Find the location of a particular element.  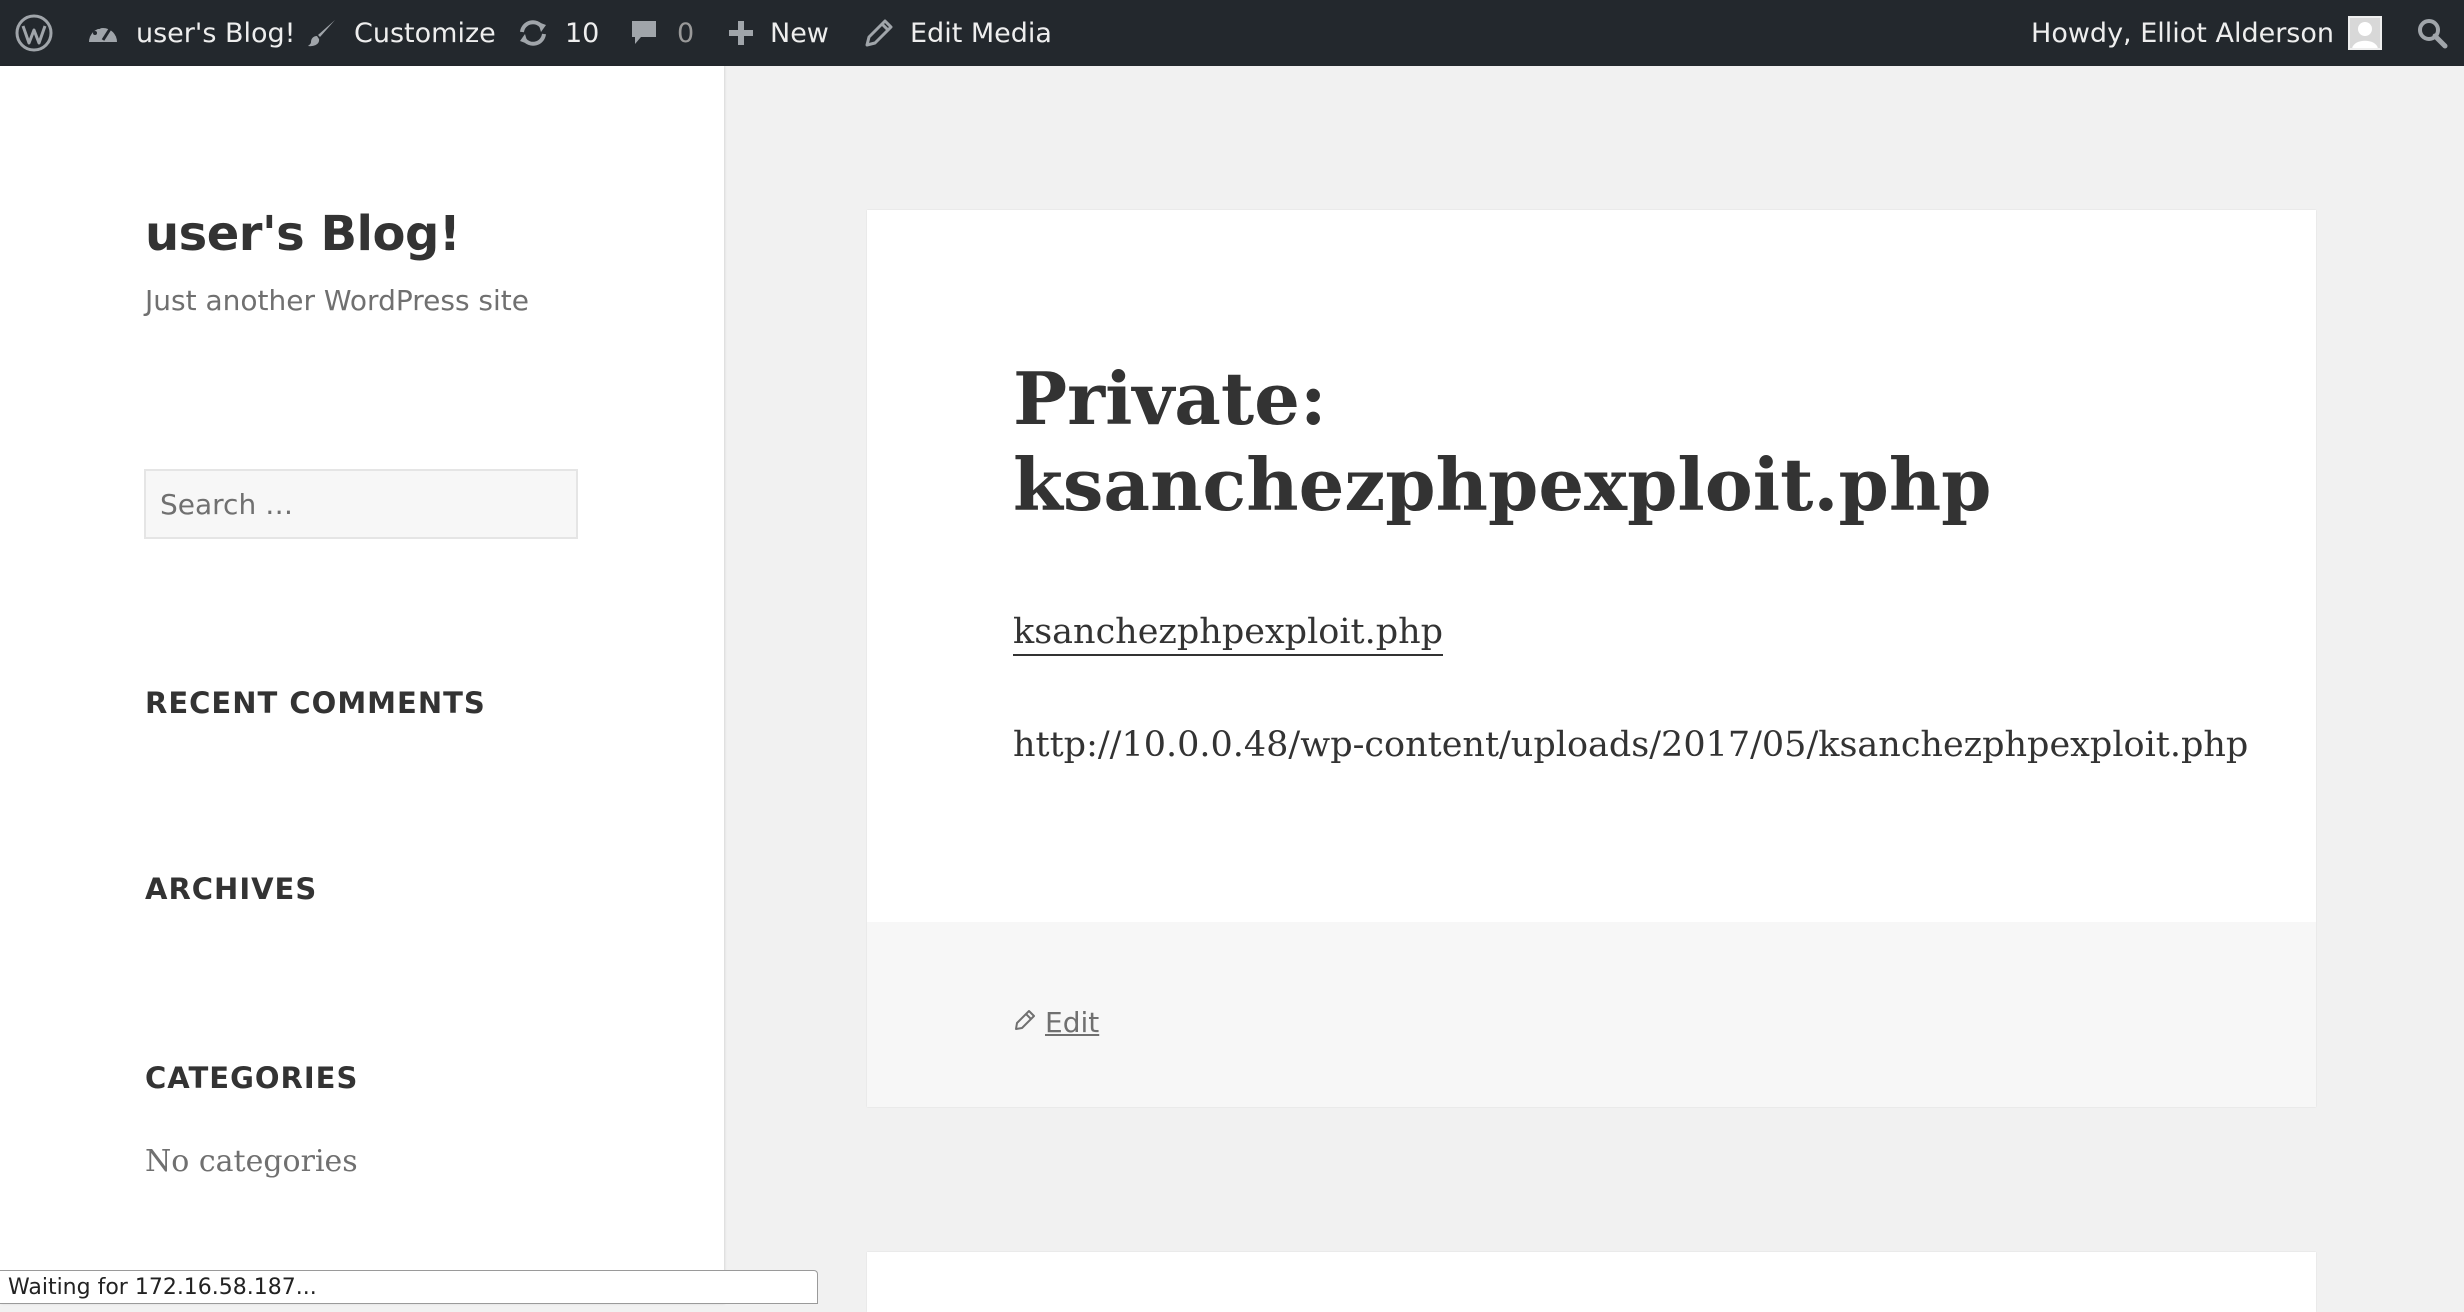

recent-comments-heading: RECENT COMMENTS is located at coordinates (315, 703).